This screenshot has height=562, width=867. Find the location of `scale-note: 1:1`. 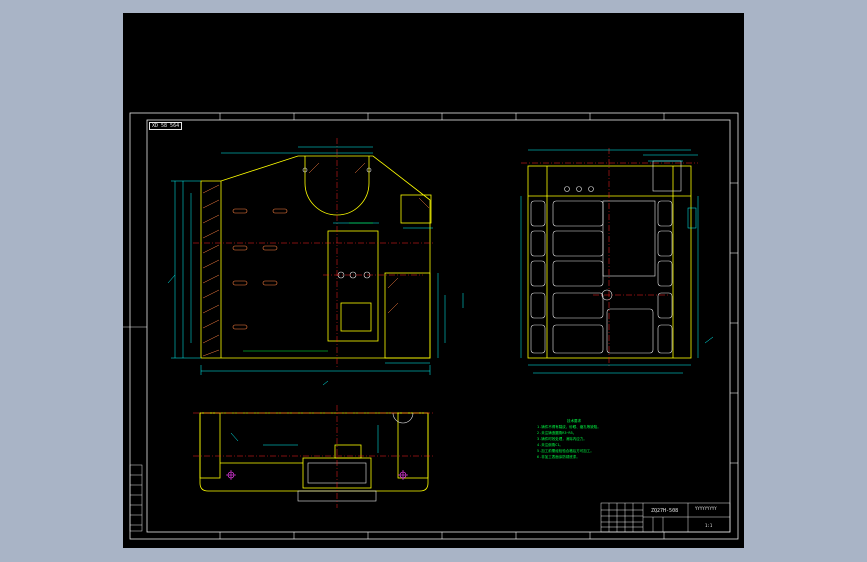

scale-note: 1:1 is located at coordinates (709, 525).